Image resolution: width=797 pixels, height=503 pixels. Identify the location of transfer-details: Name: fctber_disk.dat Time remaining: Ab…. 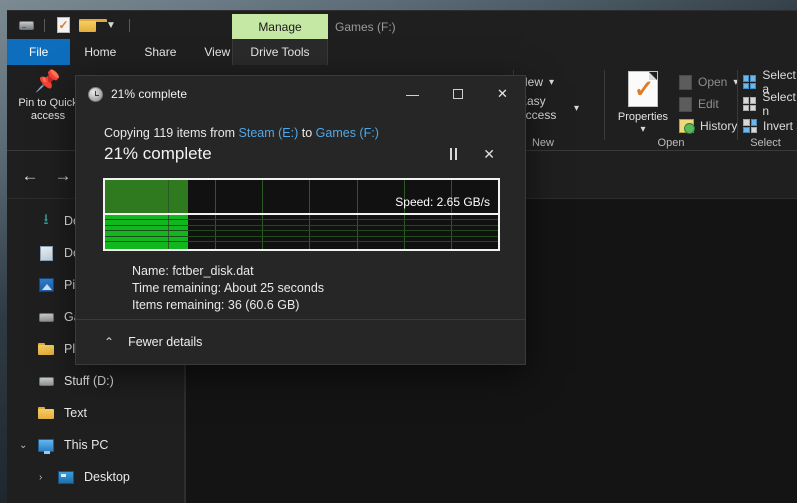
(303, 282).